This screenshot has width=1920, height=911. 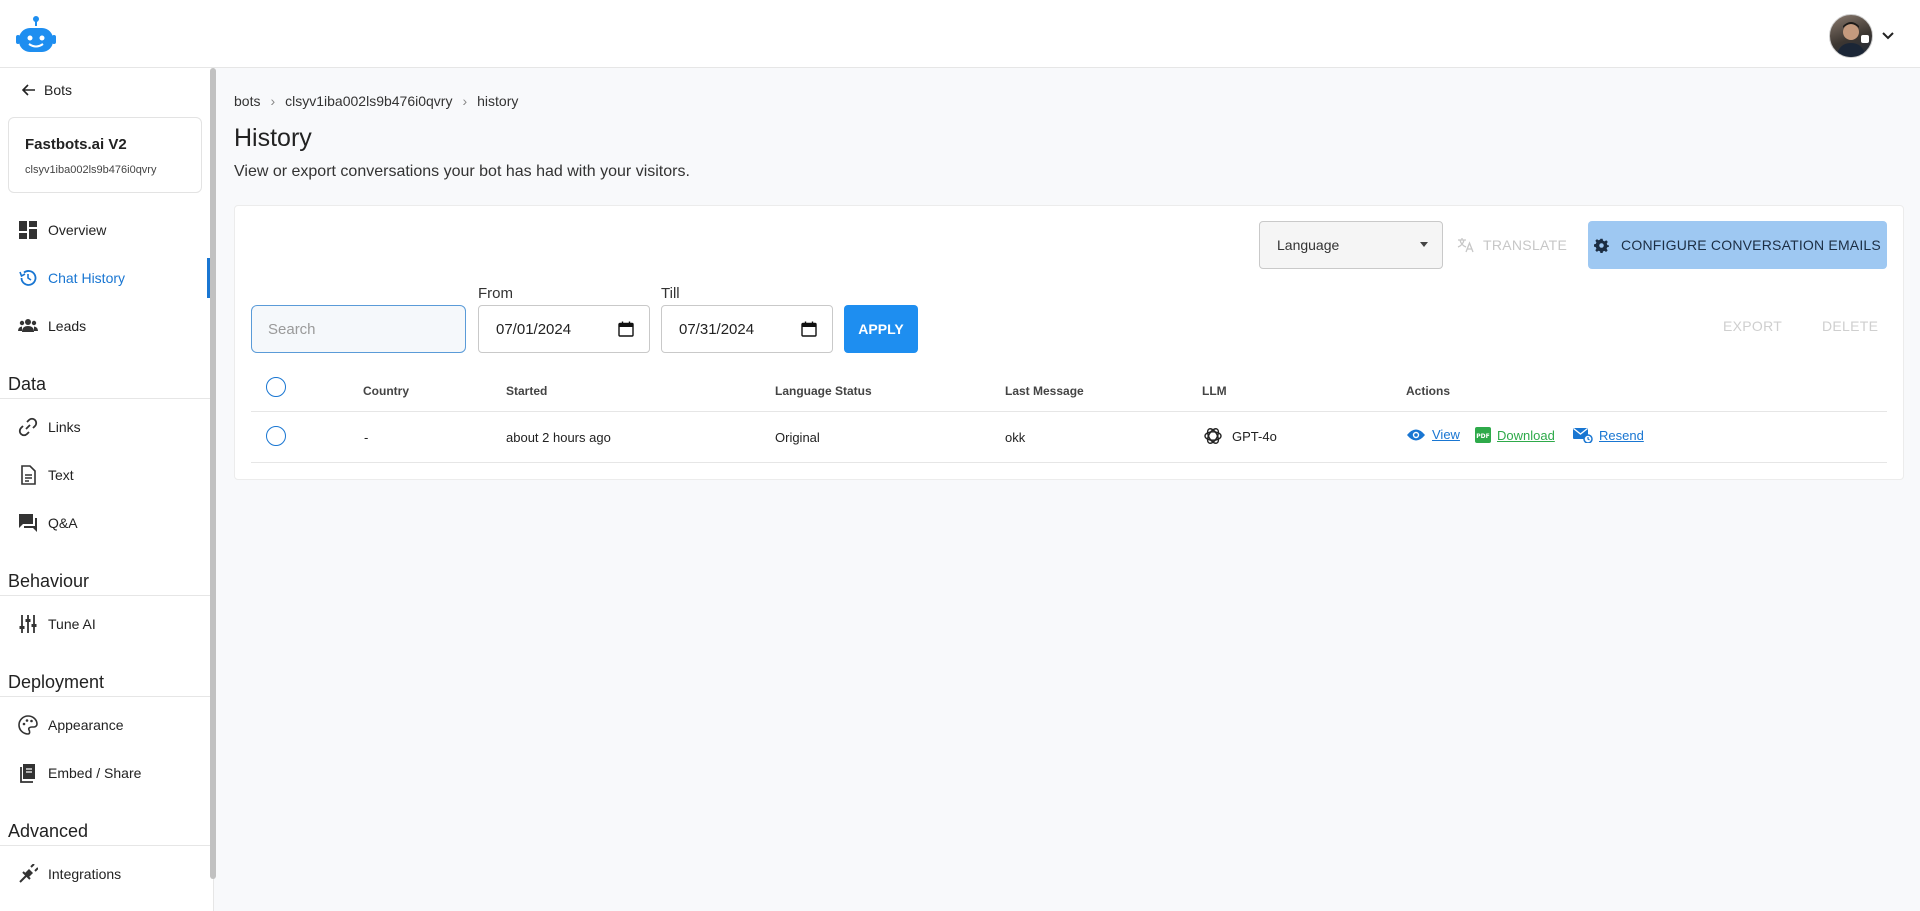 What do you see at coordinates (386, 391) in the screenshot?
I see `column-header-country: Country` at bounding box center [386, 391].